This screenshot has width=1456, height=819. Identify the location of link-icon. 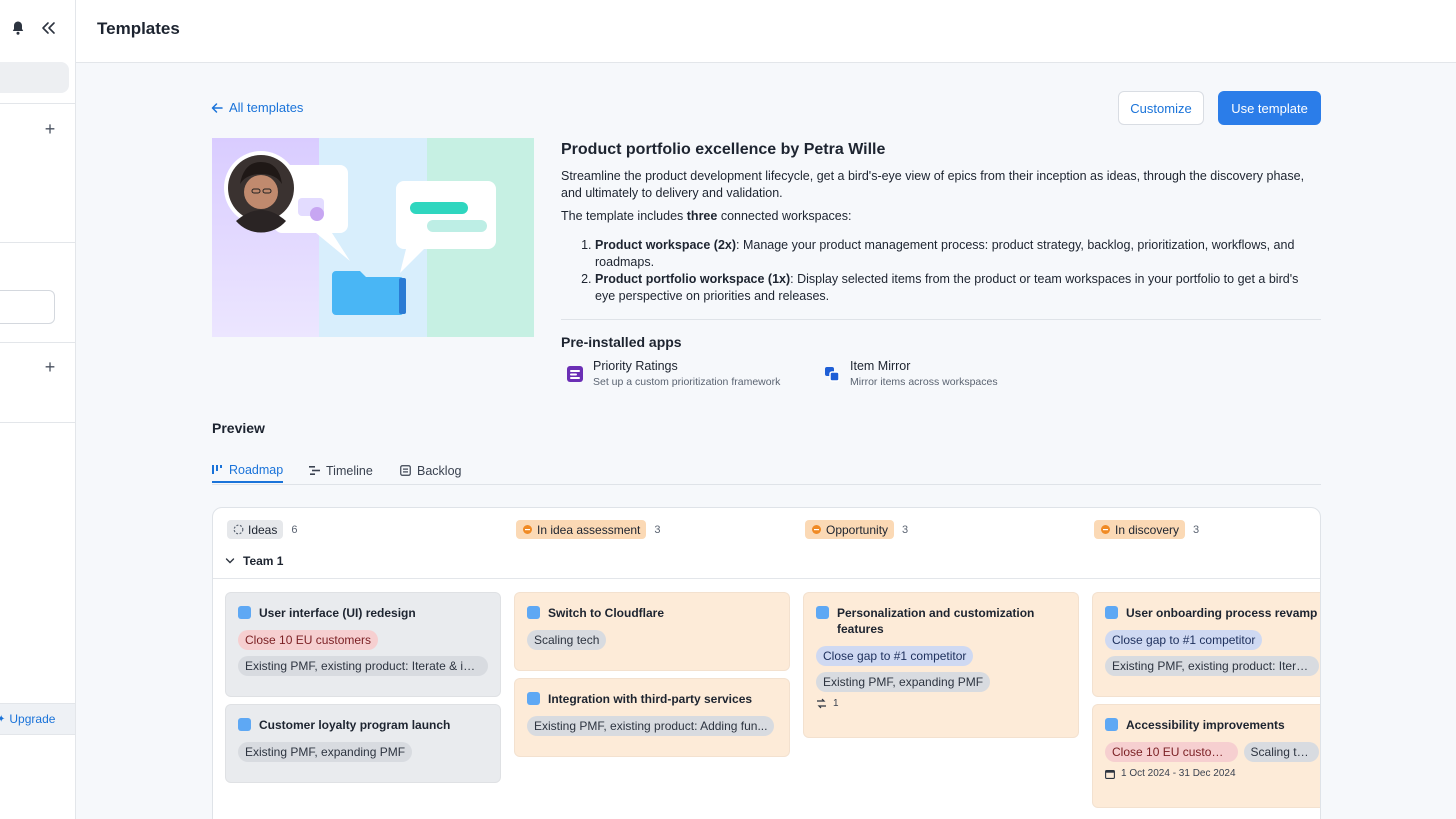
(821, 703).